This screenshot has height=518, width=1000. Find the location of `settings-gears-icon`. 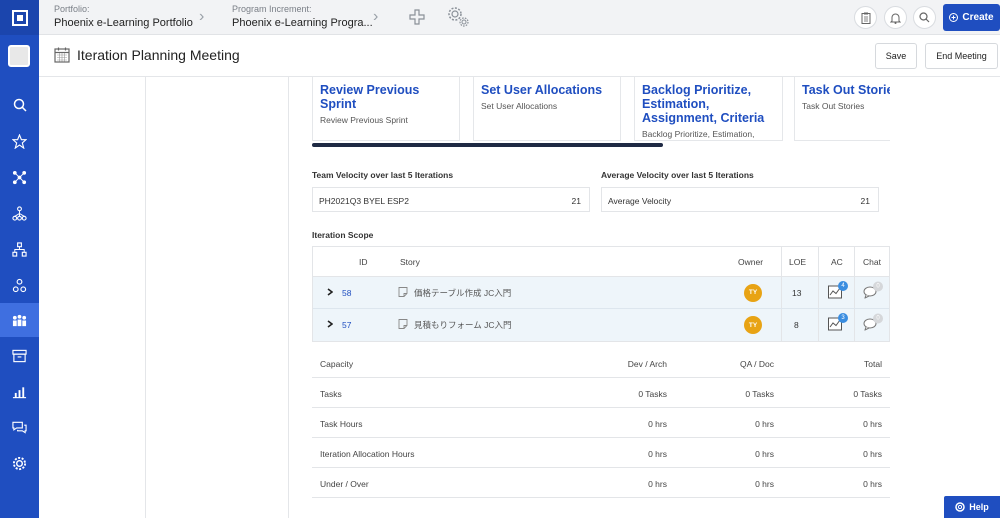

settings-gears-icon is located at coordinates (458, 17).